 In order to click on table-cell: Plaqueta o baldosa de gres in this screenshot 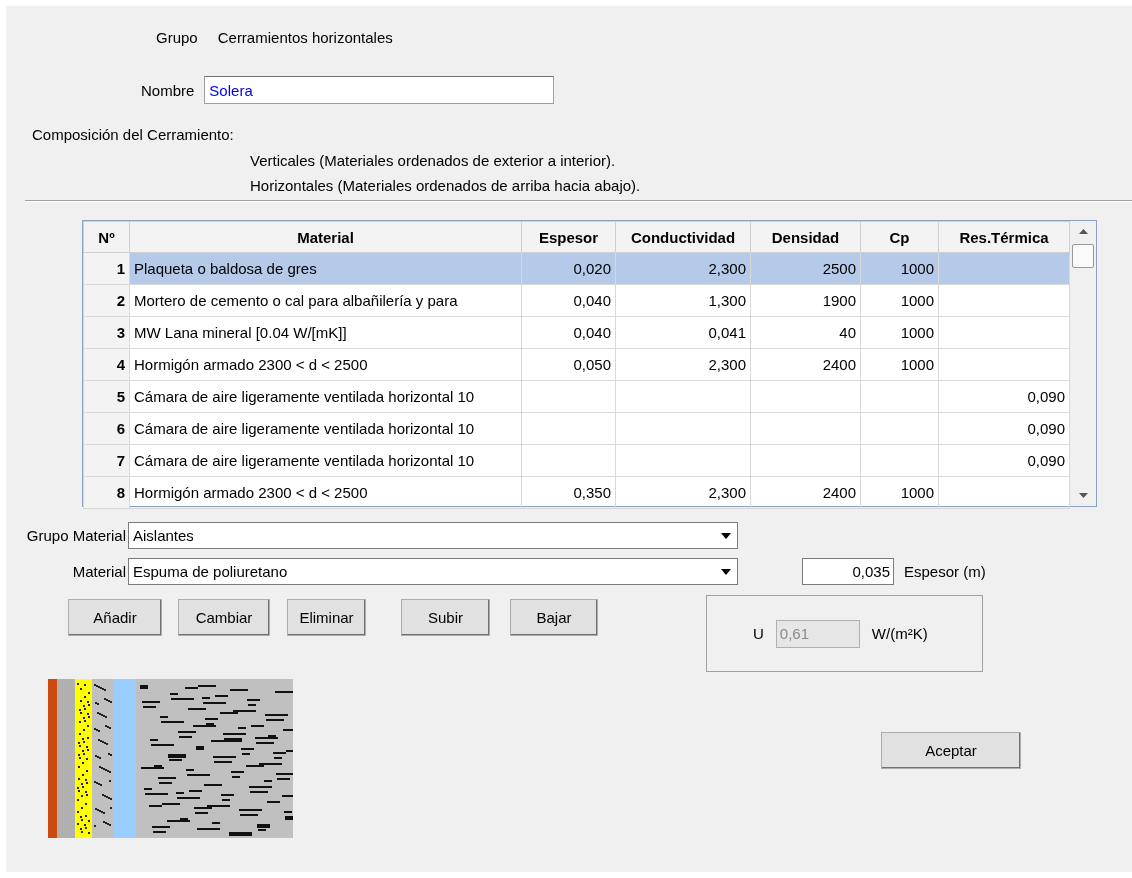, I will do `click(225, 268)`.